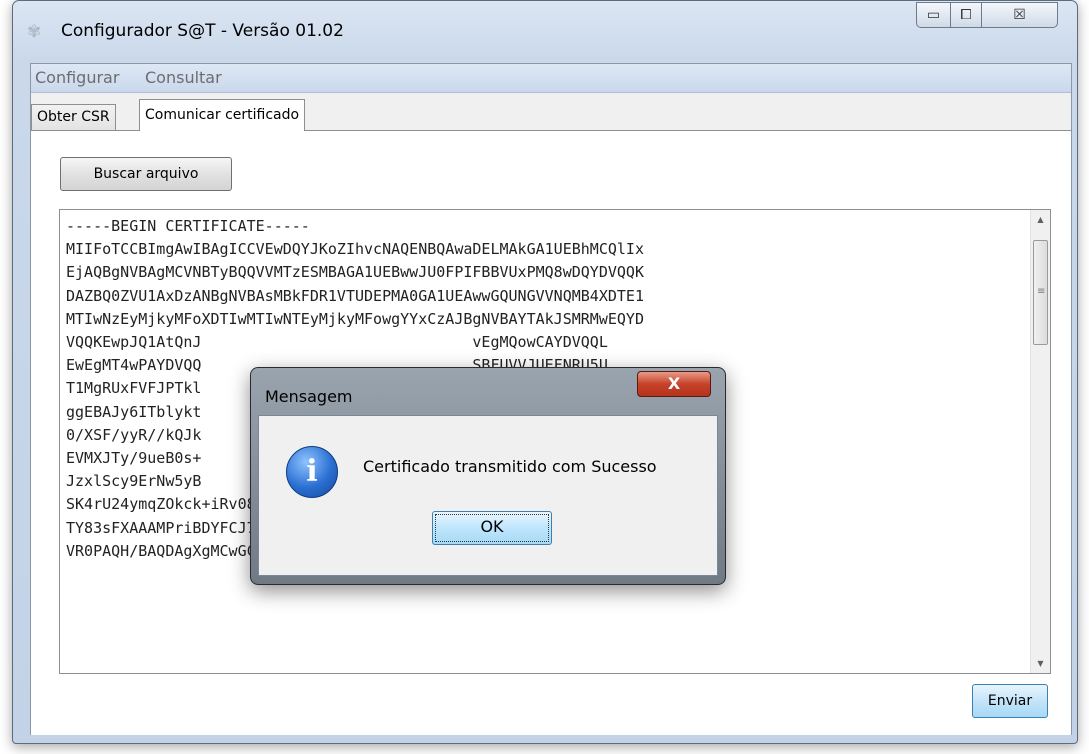 This screenshot has height=754, width=1089. Describe the element at coordinates (183, 77) in the screenshot. I see `menu-consultar: Consultar` at that location.